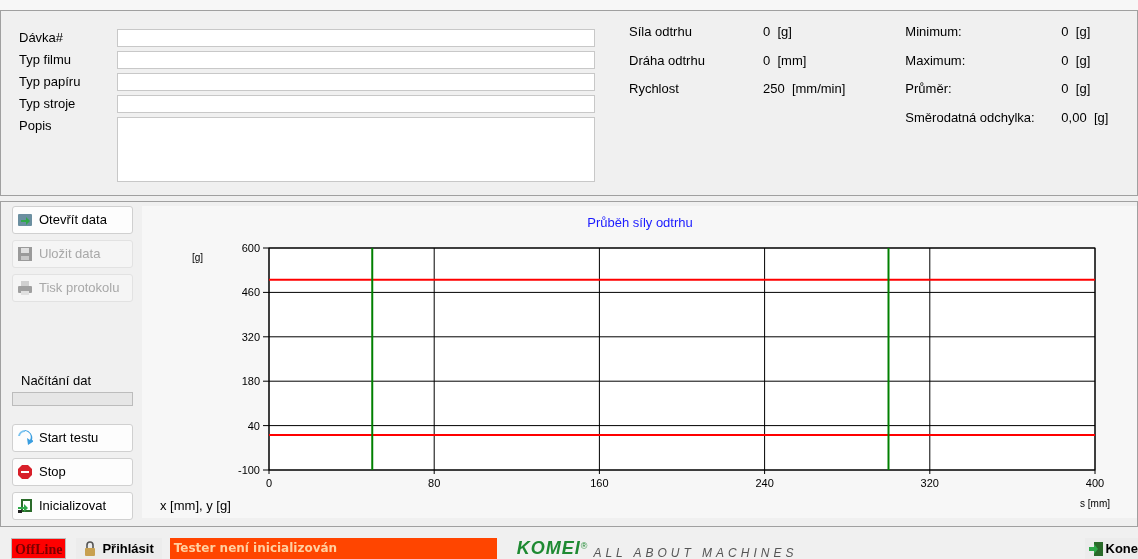  Describe the element at coordinates (654, 89) in the screenshot. I see `reading-label: Rychlost` at that location.